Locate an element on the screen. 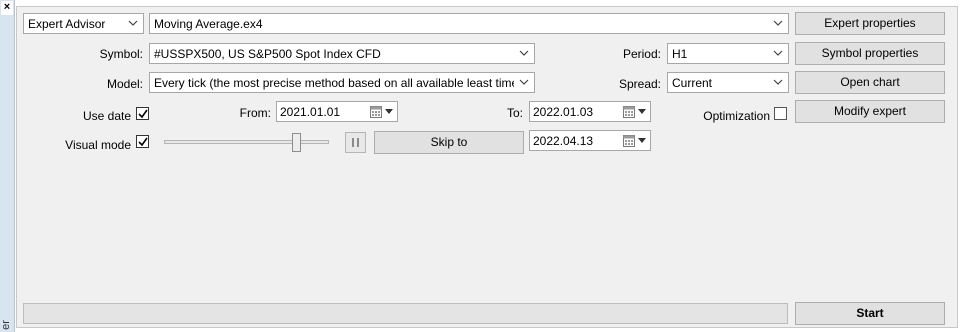 This screenshot has width=961, height=332. visual-speed-slider-track is located at coordinates (246, 142).